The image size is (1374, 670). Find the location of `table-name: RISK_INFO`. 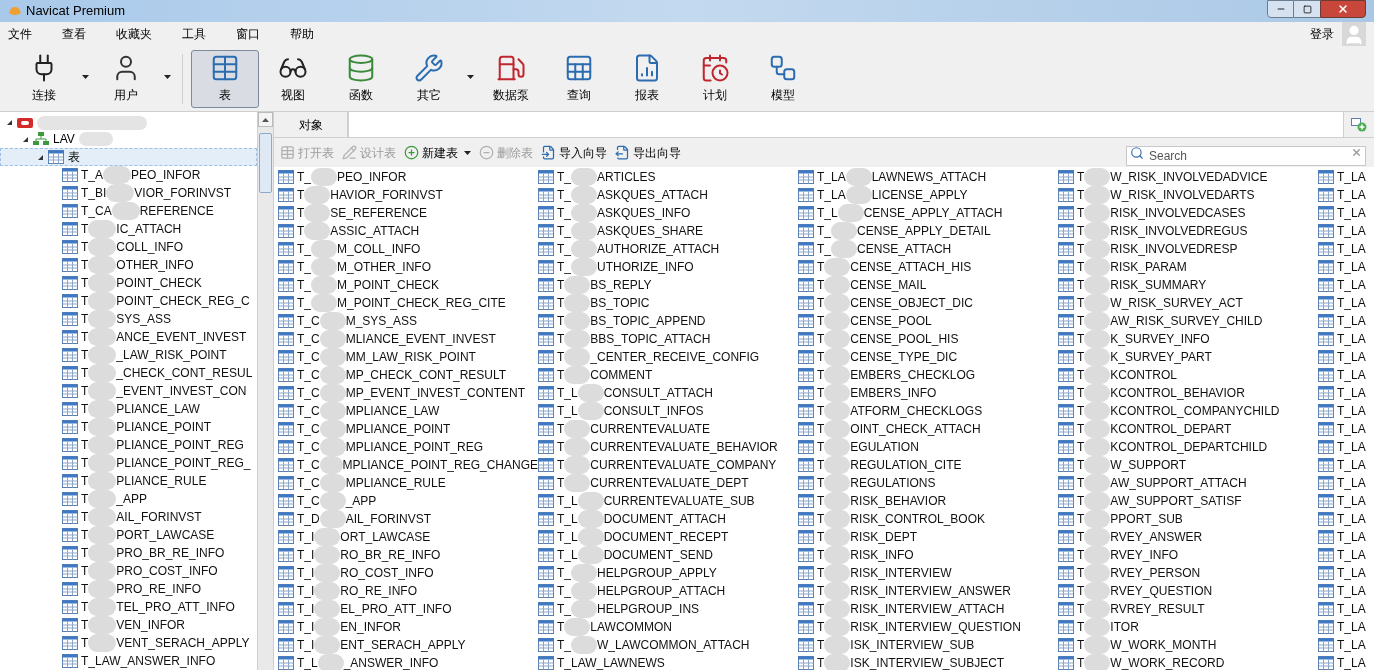

table-name: RISK_INFO is located at coordinates (882, 555).